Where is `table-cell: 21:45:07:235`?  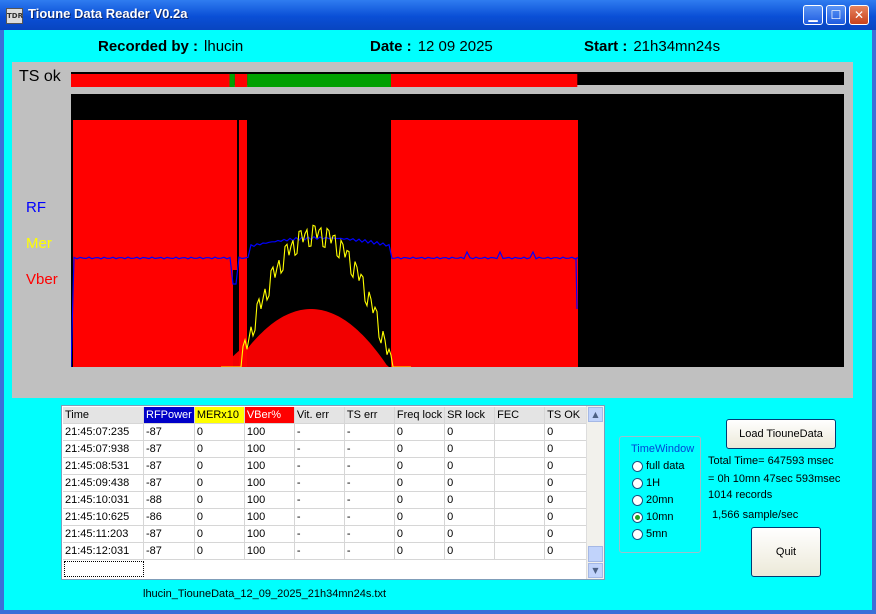 table-cell: 21:45:07:235 is located at coordinates (103, 432).